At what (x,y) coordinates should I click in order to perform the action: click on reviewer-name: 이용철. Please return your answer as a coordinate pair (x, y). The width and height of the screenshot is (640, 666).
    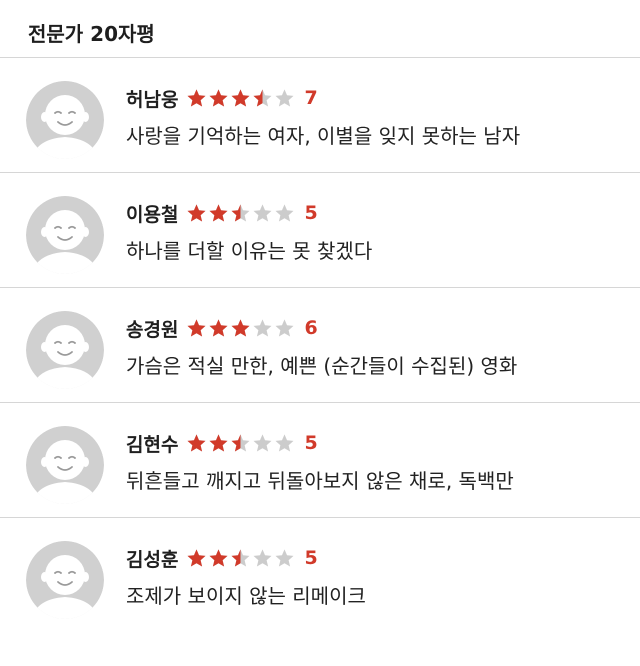
    Looking at the image, I should click on (152, 214).